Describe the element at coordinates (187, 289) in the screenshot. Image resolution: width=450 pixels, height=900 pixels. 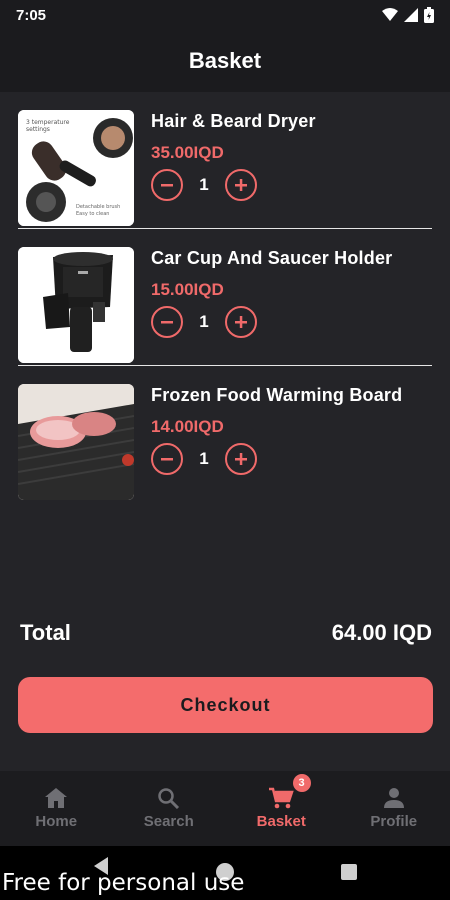
I see `item-price: 15.00IQD` at that location.